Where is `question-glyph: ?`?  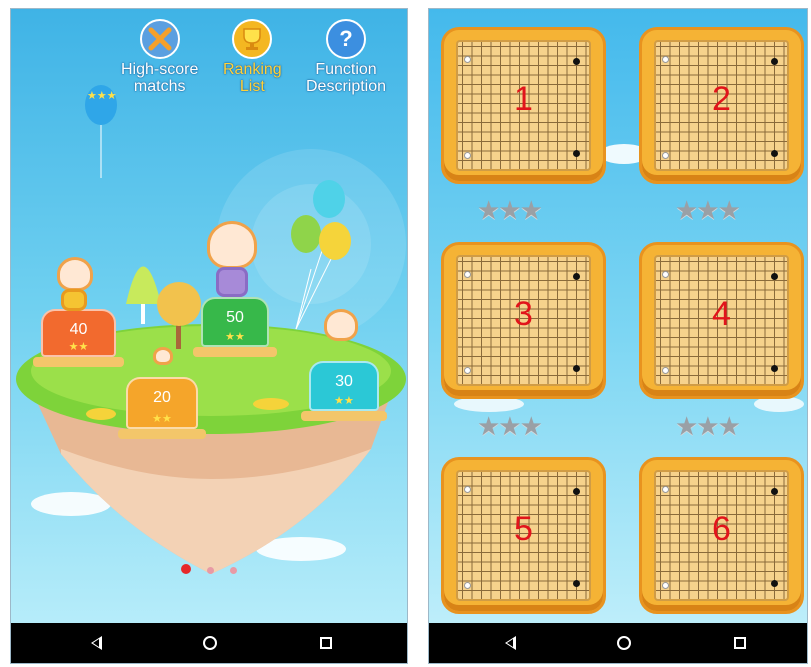
question-glyph: ? is located at coordinates (346, 38).